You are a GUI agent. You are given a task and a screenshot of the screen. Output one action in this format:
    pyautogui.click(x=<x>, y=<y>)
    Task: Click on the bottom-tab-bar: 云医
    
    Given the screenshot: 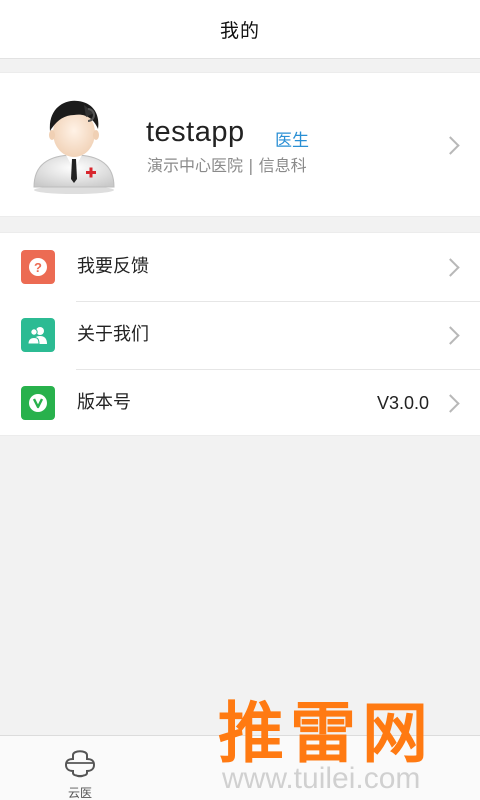 What is the action you would take?
    pyautogui.click(x=240, y=767)
    